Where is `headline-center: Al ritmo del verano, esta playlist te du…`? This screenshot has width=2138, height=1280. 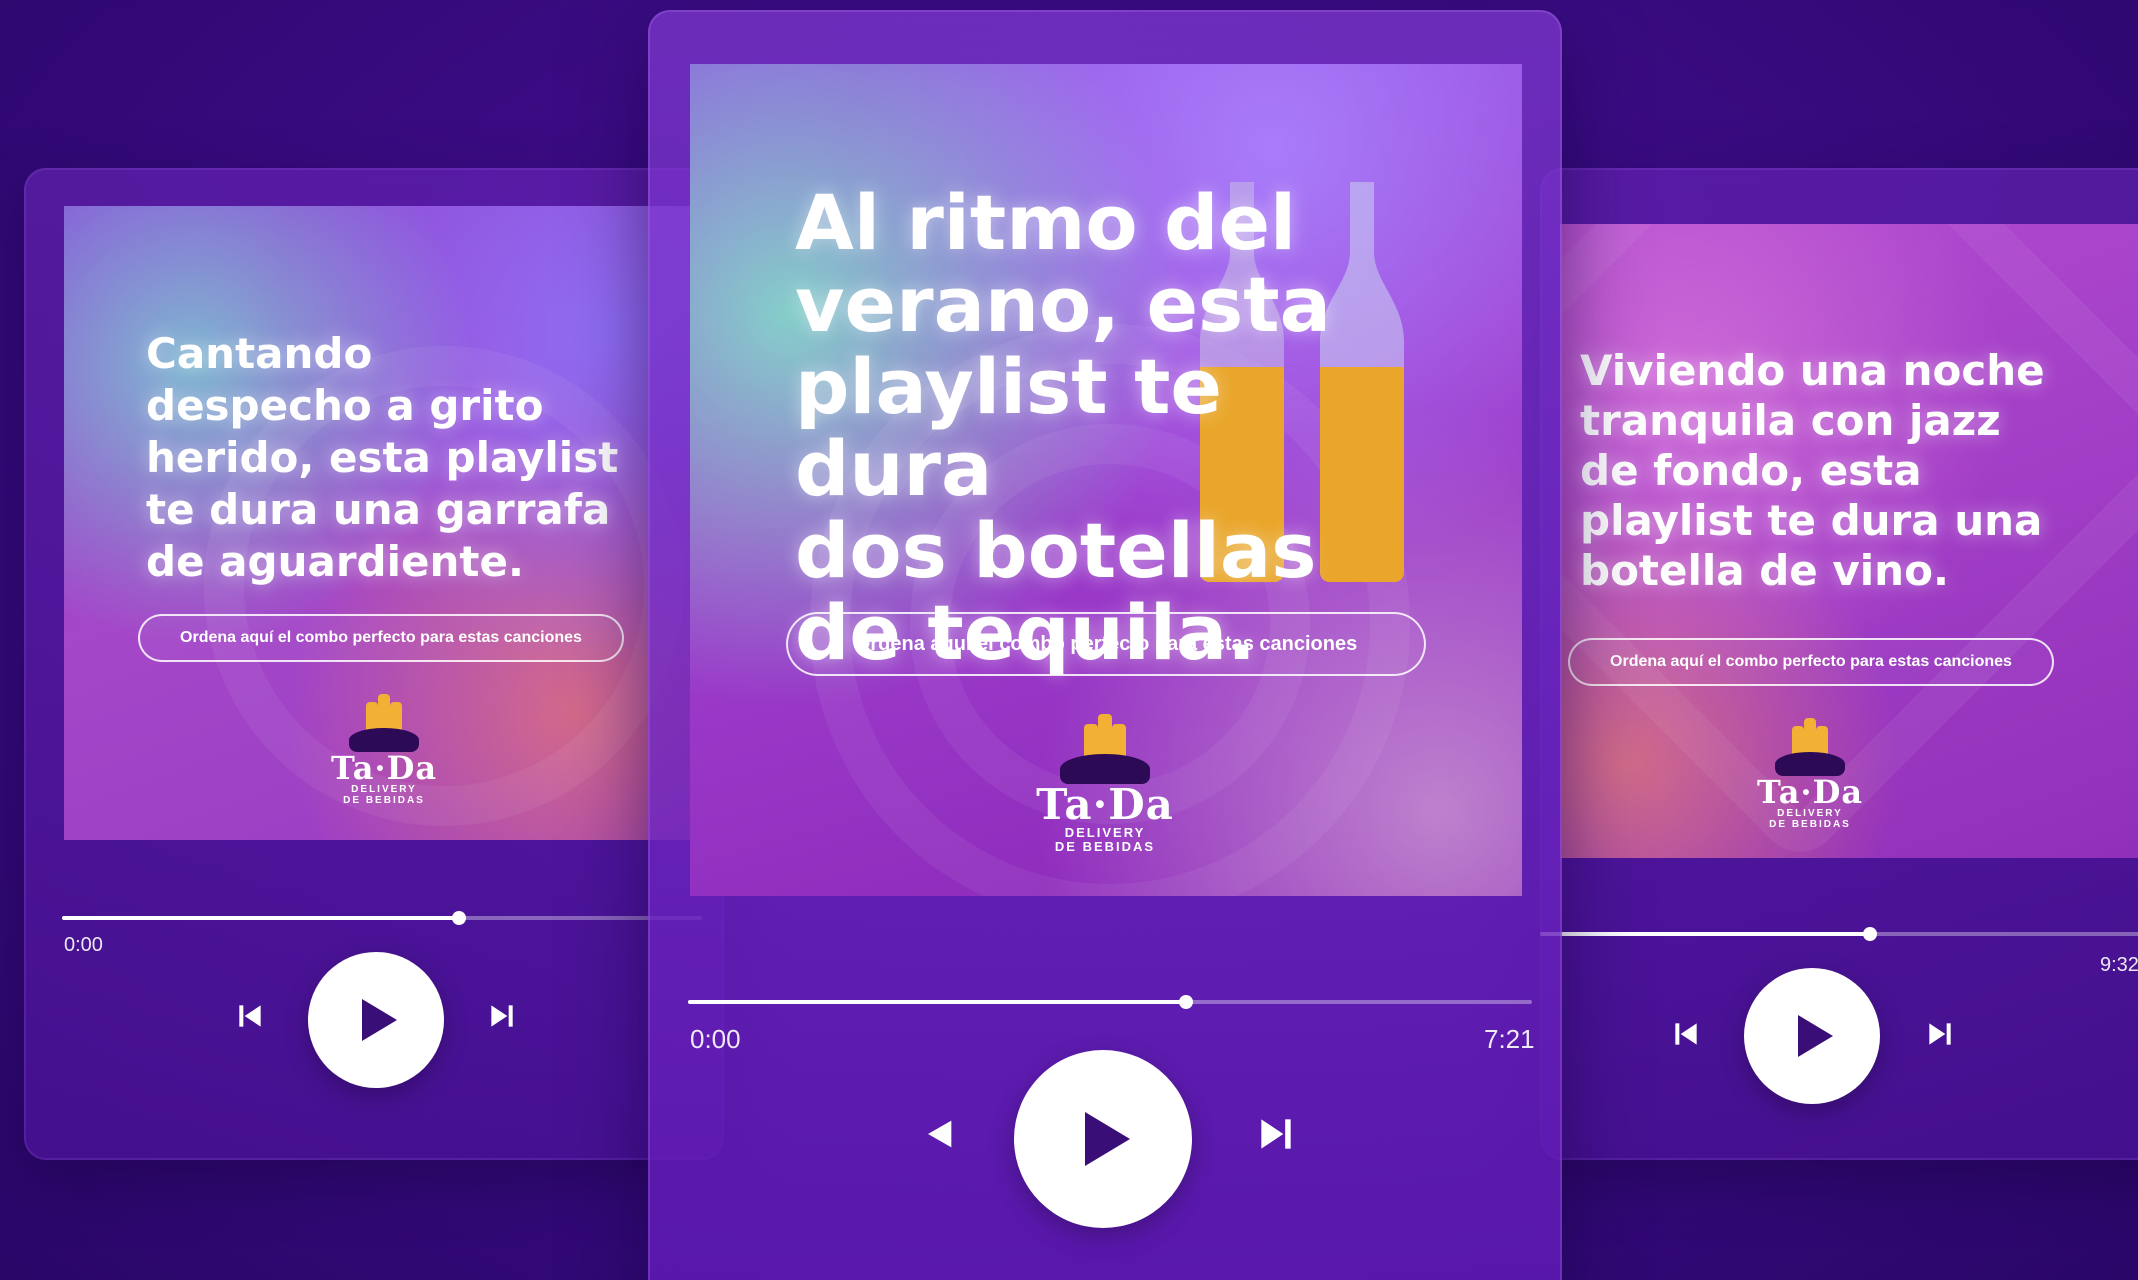
headline-center: Al ritmo del verano, esta playlist te du… is located at coordinates (1063, 427).